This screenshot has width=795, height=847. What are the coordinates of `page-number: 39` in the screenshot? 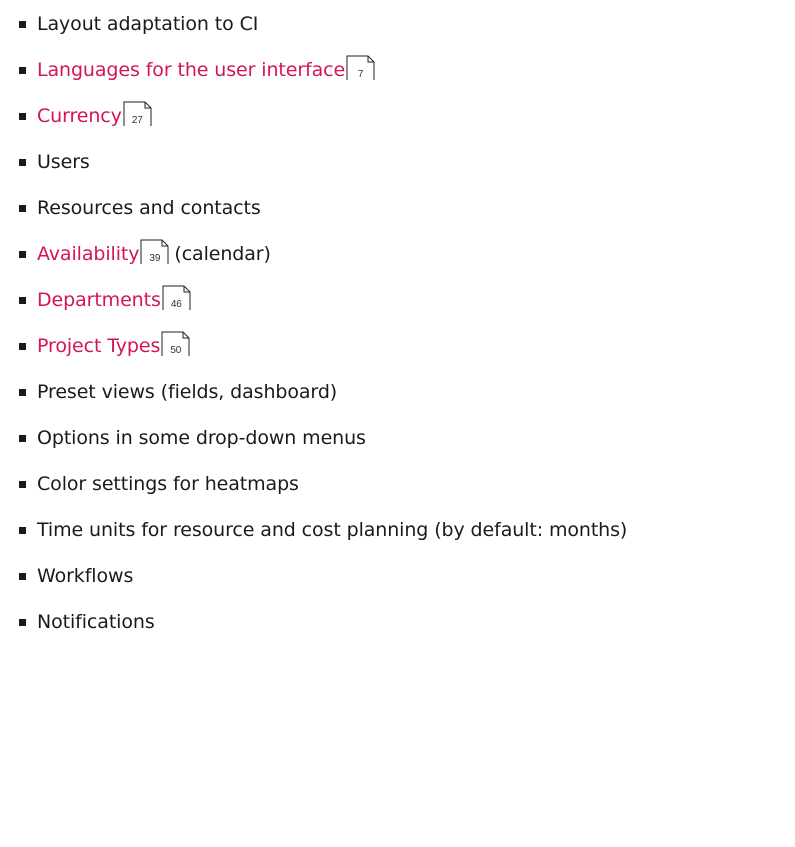 It's located at (155, 258).